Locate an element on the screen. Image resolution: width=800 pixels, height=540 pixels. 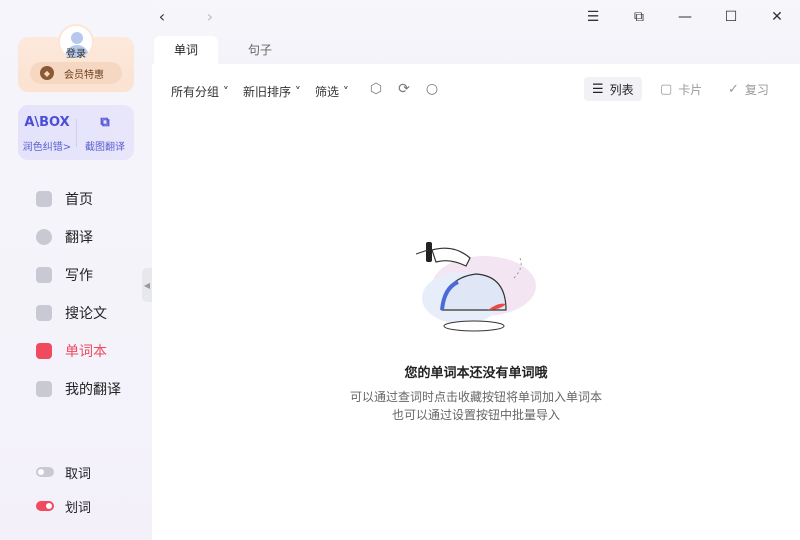
filter-label: 筛选 is located at coordinates (327, 92).